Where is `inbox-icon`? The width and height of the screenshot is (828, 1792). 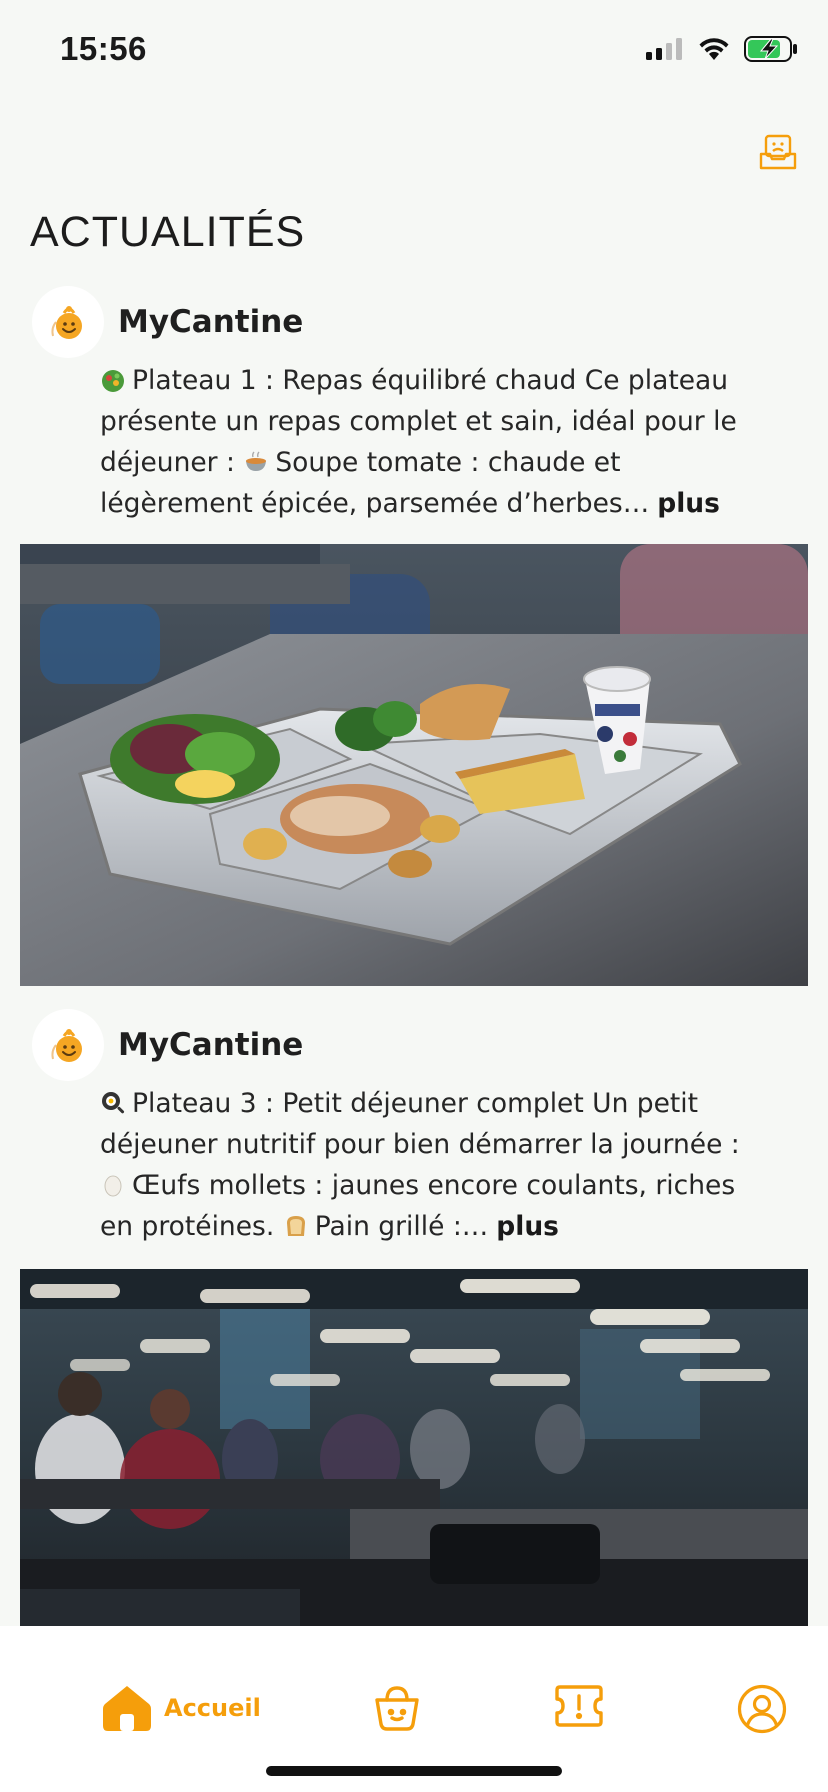 inbox-icon is located at coordinates (778, 152).